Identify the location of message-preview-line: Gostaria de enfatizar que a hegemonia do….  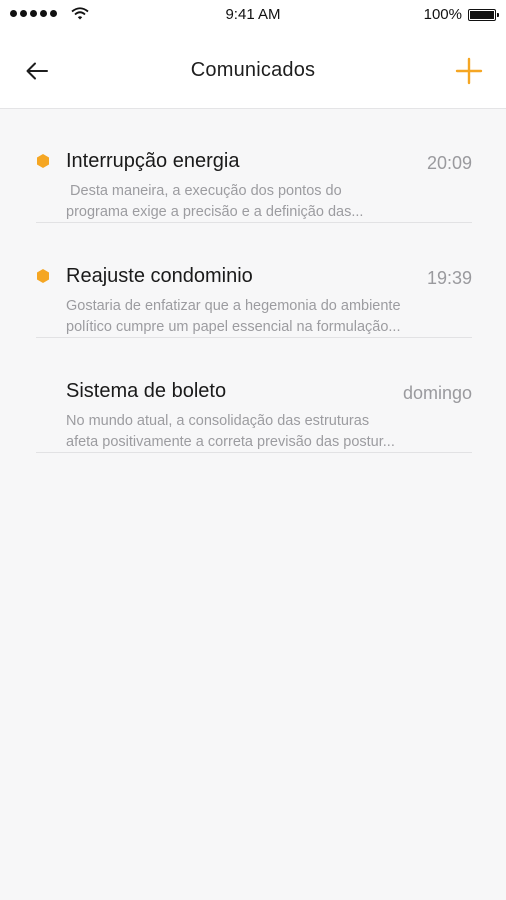
(233, 306).